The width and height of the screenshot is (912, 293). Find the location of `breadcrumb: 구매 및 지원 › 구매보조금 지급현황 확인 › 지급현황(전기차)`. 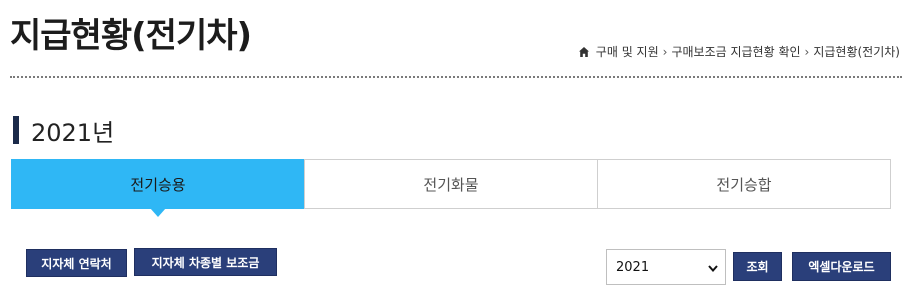

breadcrumb: 구매 및 지원 › 구매보조금 지급현황 확인 › 지급현황(전기차) is located at coordinates (739, 51).